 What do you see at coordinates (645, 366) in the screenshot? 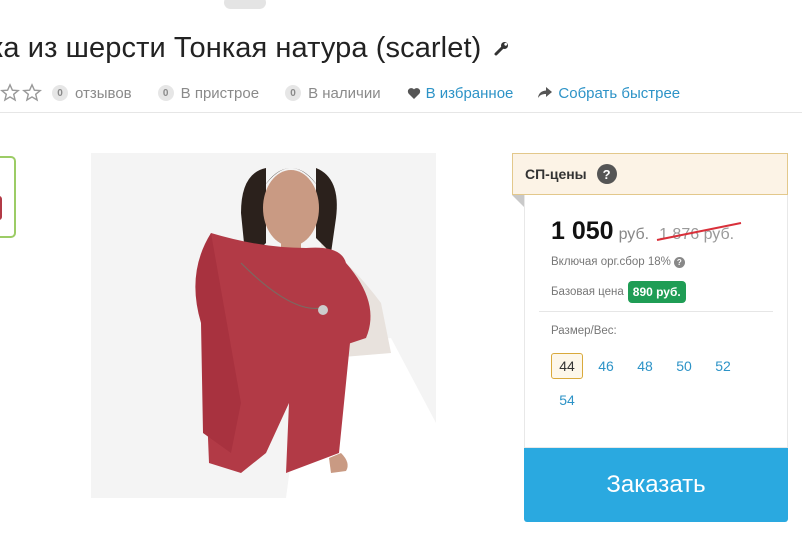
I see `size-option-48: 48` at bounding box center [645, 366].